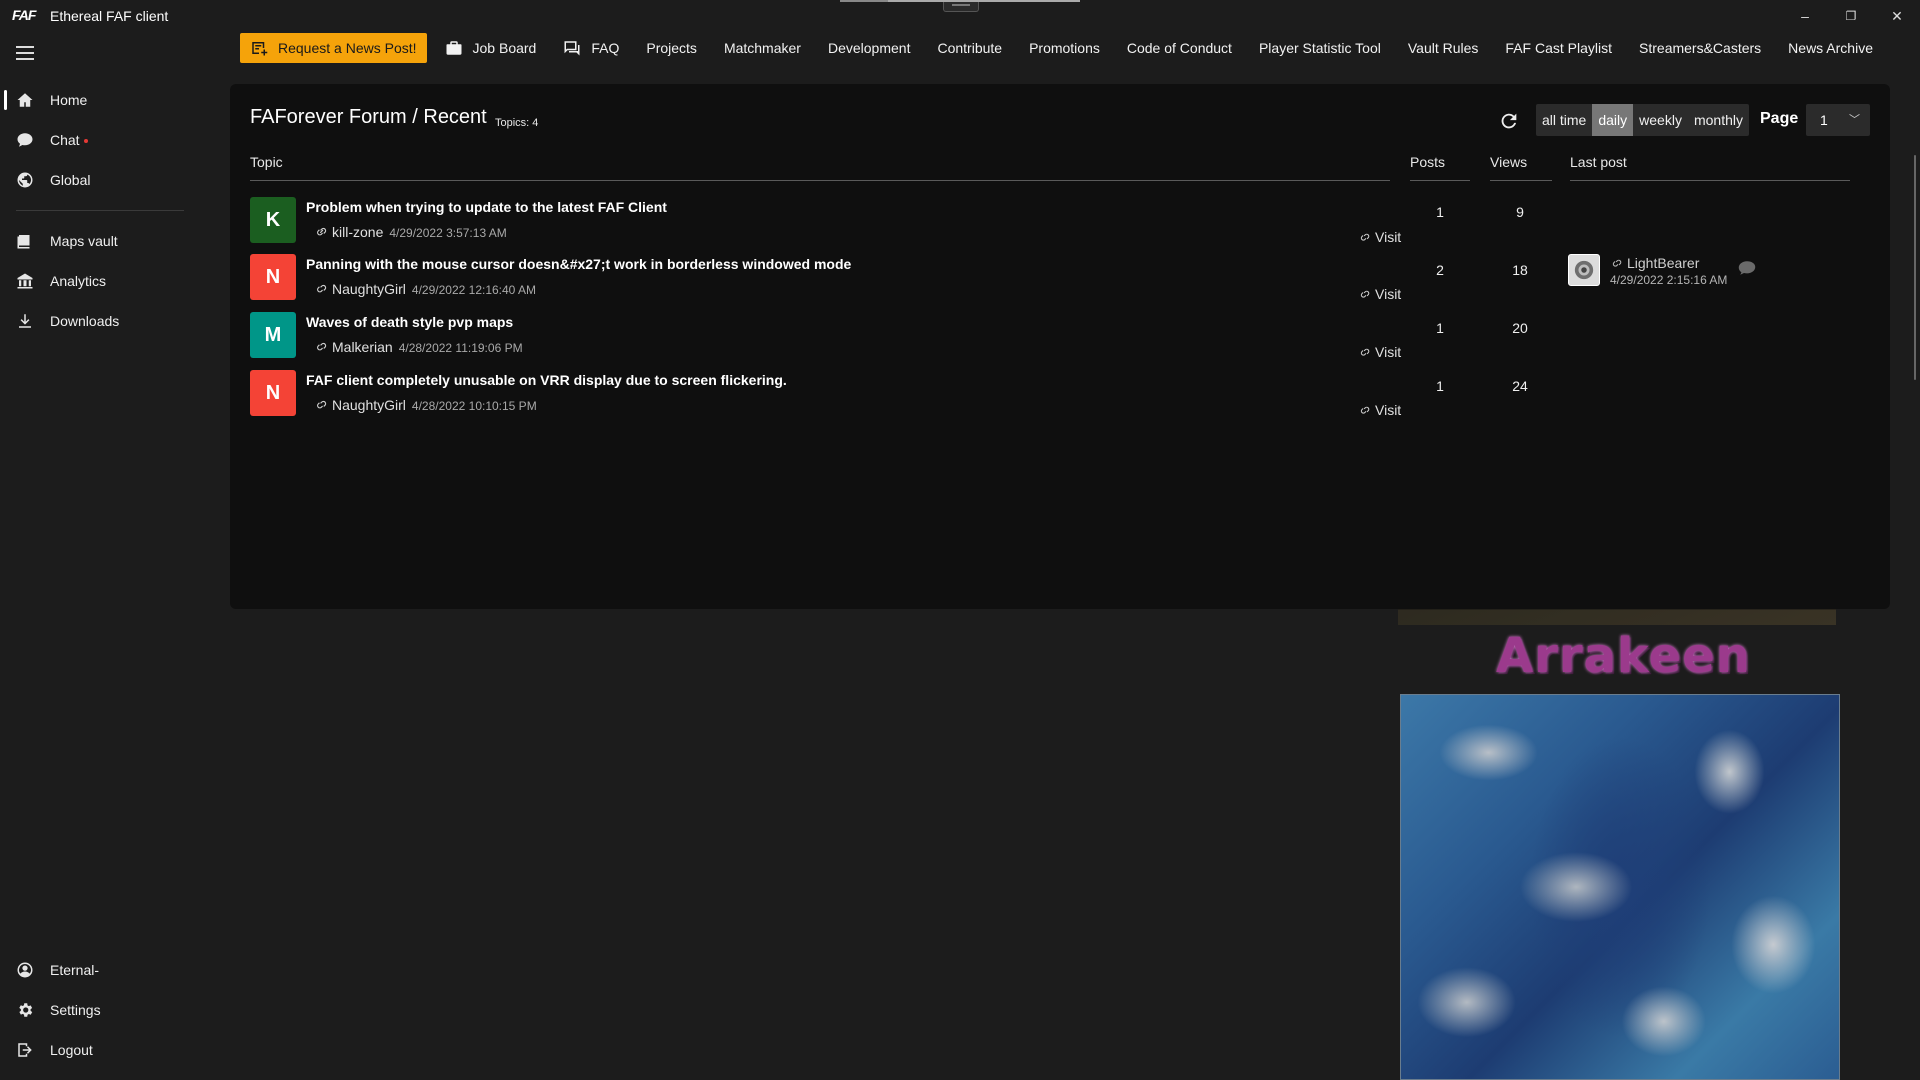 The width and height of the screenshot is (1920, 1080). Describe the element at coordinates (1915, 267) in the screenshot. I see `scrollbar` at that location.